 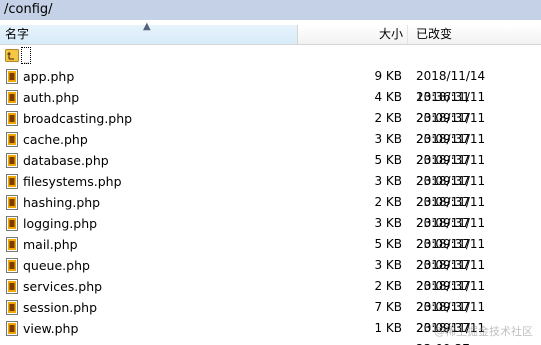 I want to click on file-name: queue.php, so click(x=56, y=265).